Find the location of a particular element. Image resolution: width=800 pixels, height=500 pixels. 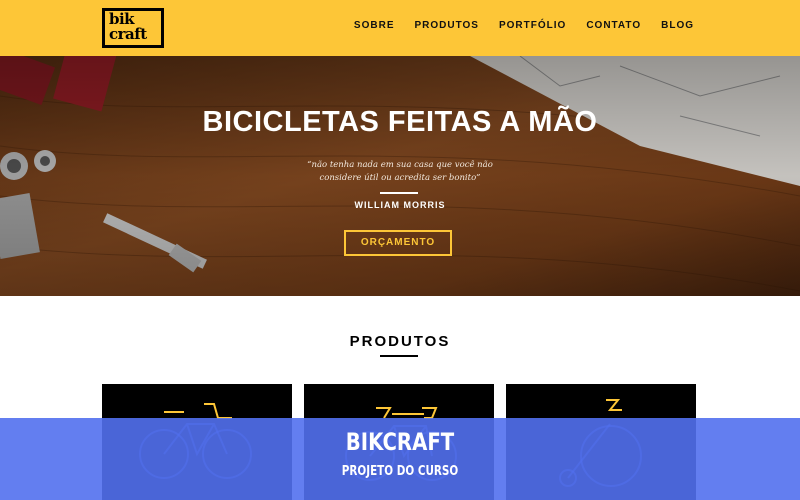

nav-link-blog: BLOG is located at coordinates (677, 25).